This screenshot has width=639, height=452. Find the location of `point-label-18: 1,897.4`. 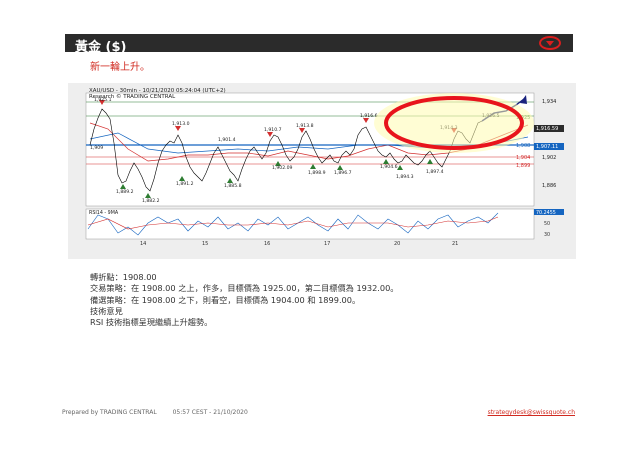

point-label-18: 1,897.4 is located at coordinates (435, 172).